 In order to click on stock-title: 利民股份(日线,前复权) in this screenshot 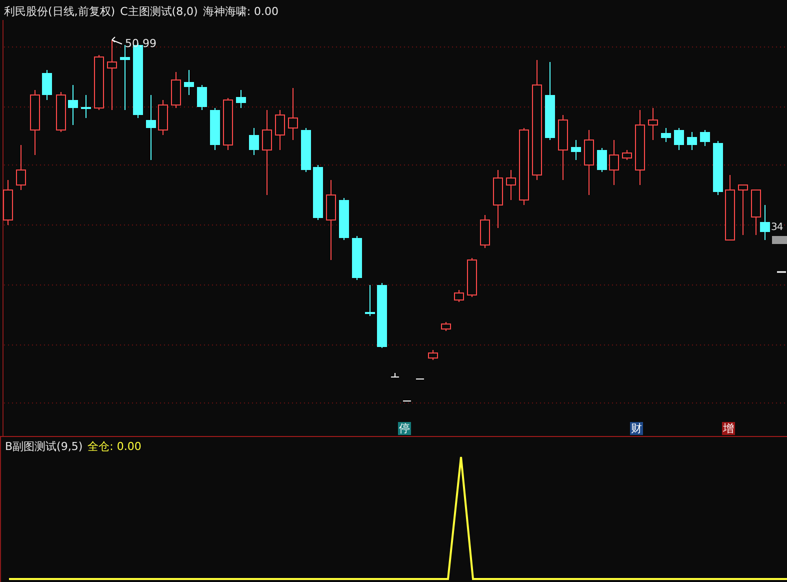, I will do `click(60, 11)`.